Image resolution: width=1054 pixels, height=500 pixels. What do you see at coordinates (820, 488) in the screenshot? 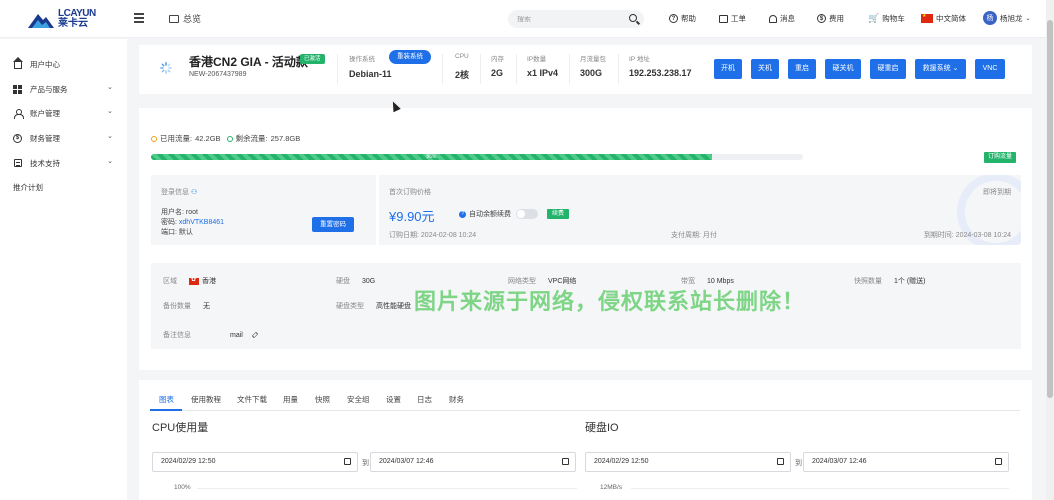
I see `disk-gridline` at bounding box center [820, 488].